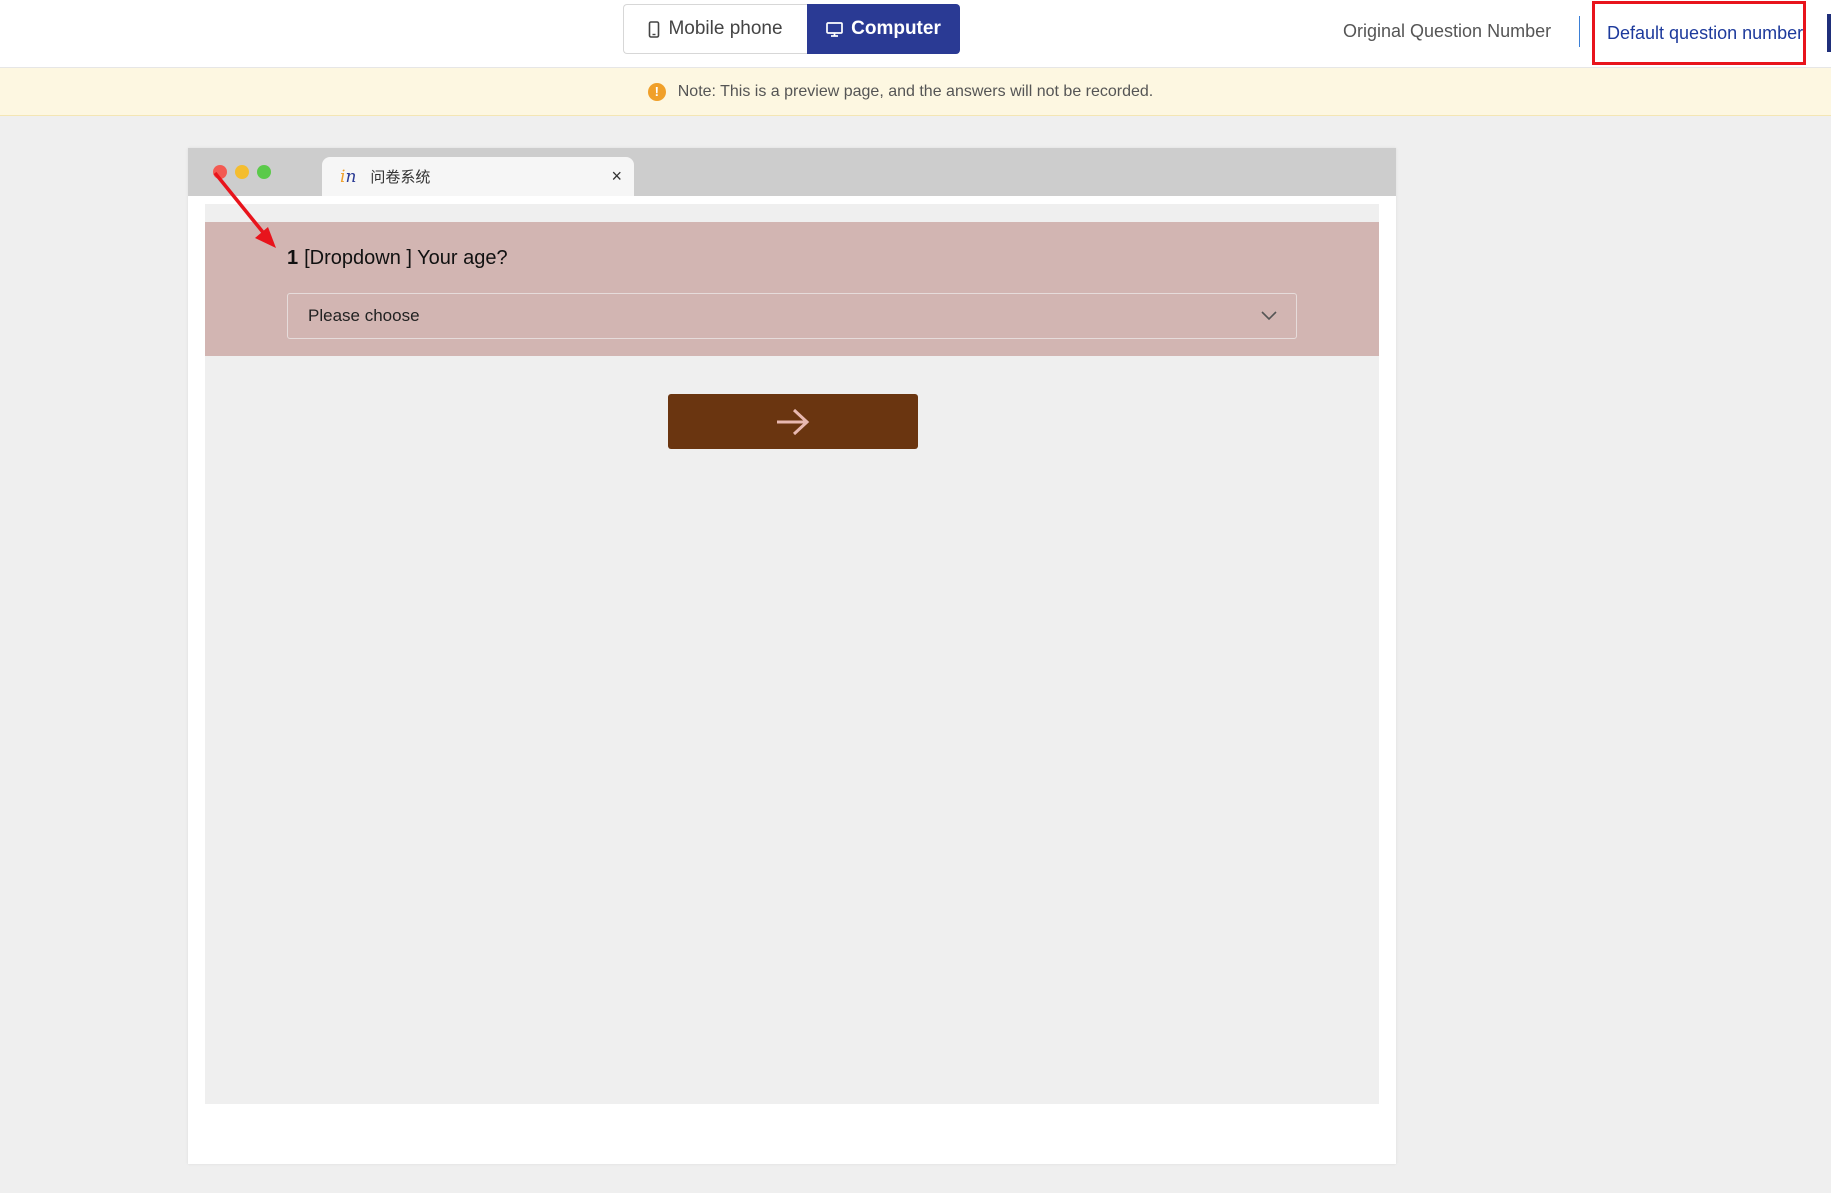 Image resolution: width=1831 pixels, height=1193 pixels. What do you see at coordinates (220, 172) in the screenshot?
I see `window-close-dot` at bounding box center [220, 172].